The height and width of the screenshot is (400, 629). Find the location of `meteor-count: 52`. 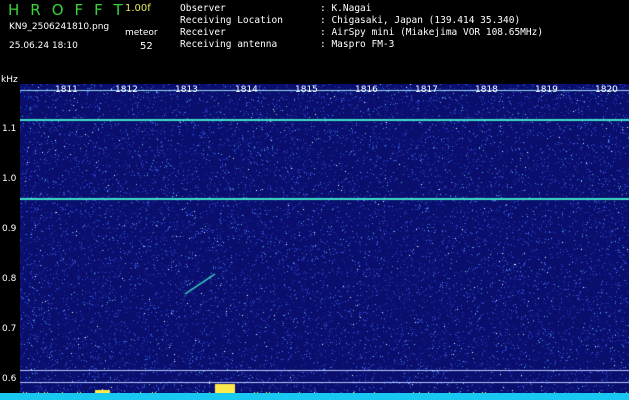

meteor-count: 52 is located at coordinates (146, 46).